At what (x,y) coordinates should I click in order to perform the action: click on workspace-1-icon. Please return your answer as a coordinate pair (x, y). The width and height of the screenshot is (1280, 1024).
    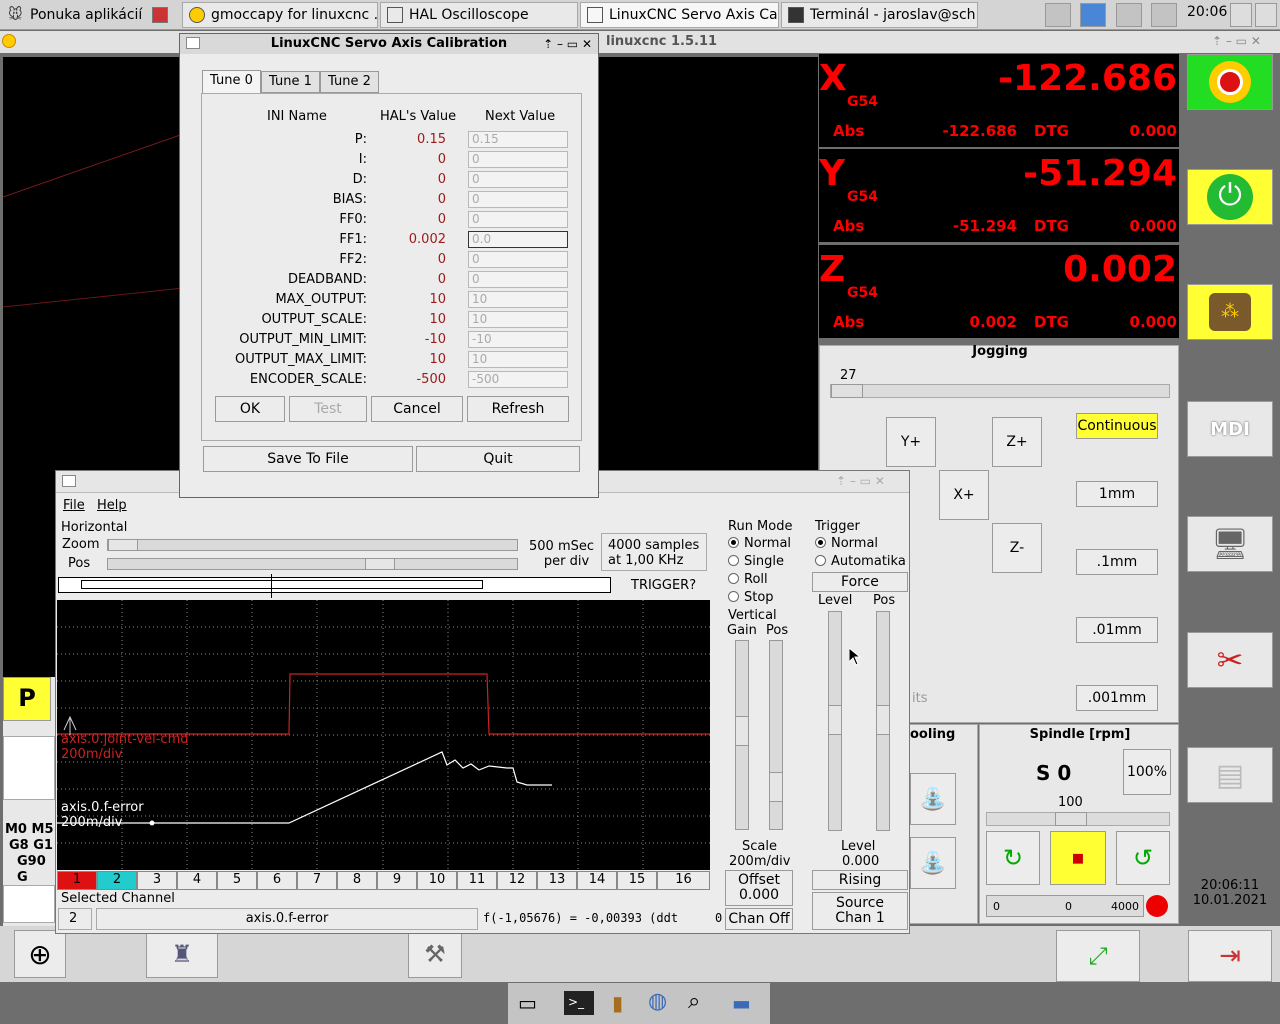
    Looking at the image, I should click on (1058, 15).